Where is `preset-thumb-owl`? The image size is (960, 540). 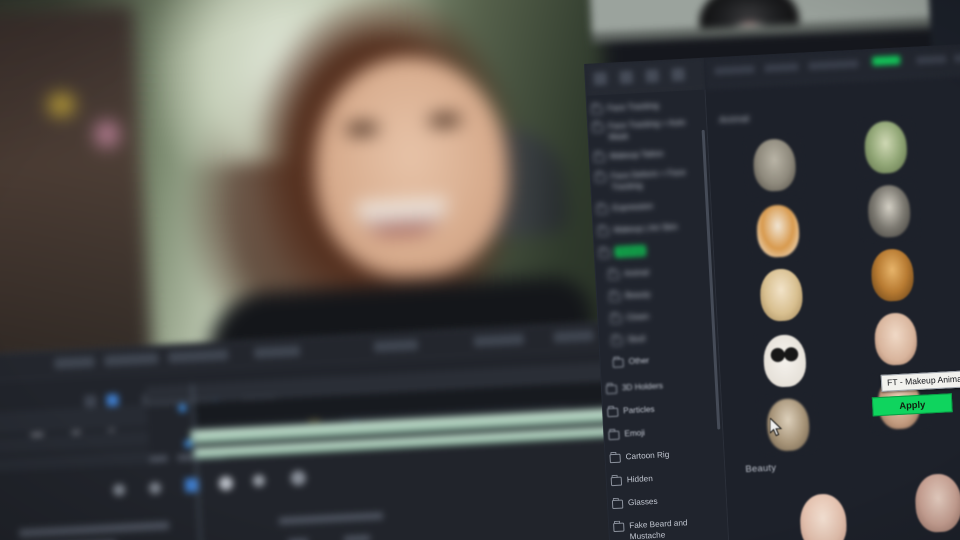 preset-thumb-owl is located at coordinates (788, 425).